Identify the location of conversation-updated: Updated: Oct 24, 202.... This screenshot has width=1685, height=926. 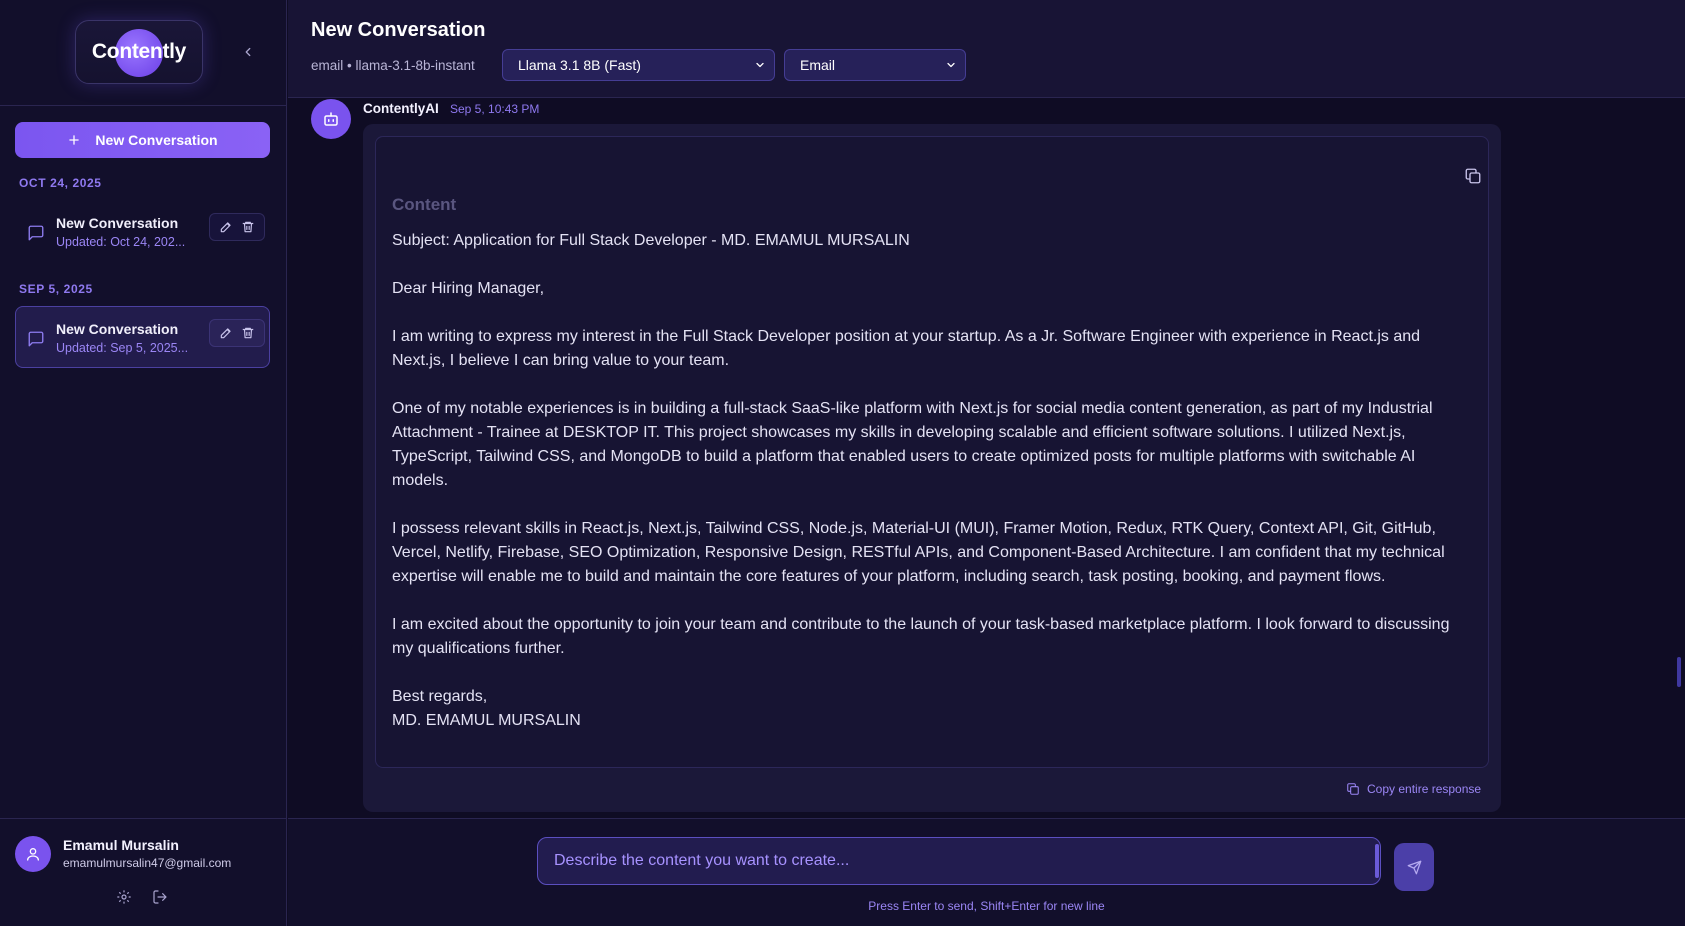
(121, 242).